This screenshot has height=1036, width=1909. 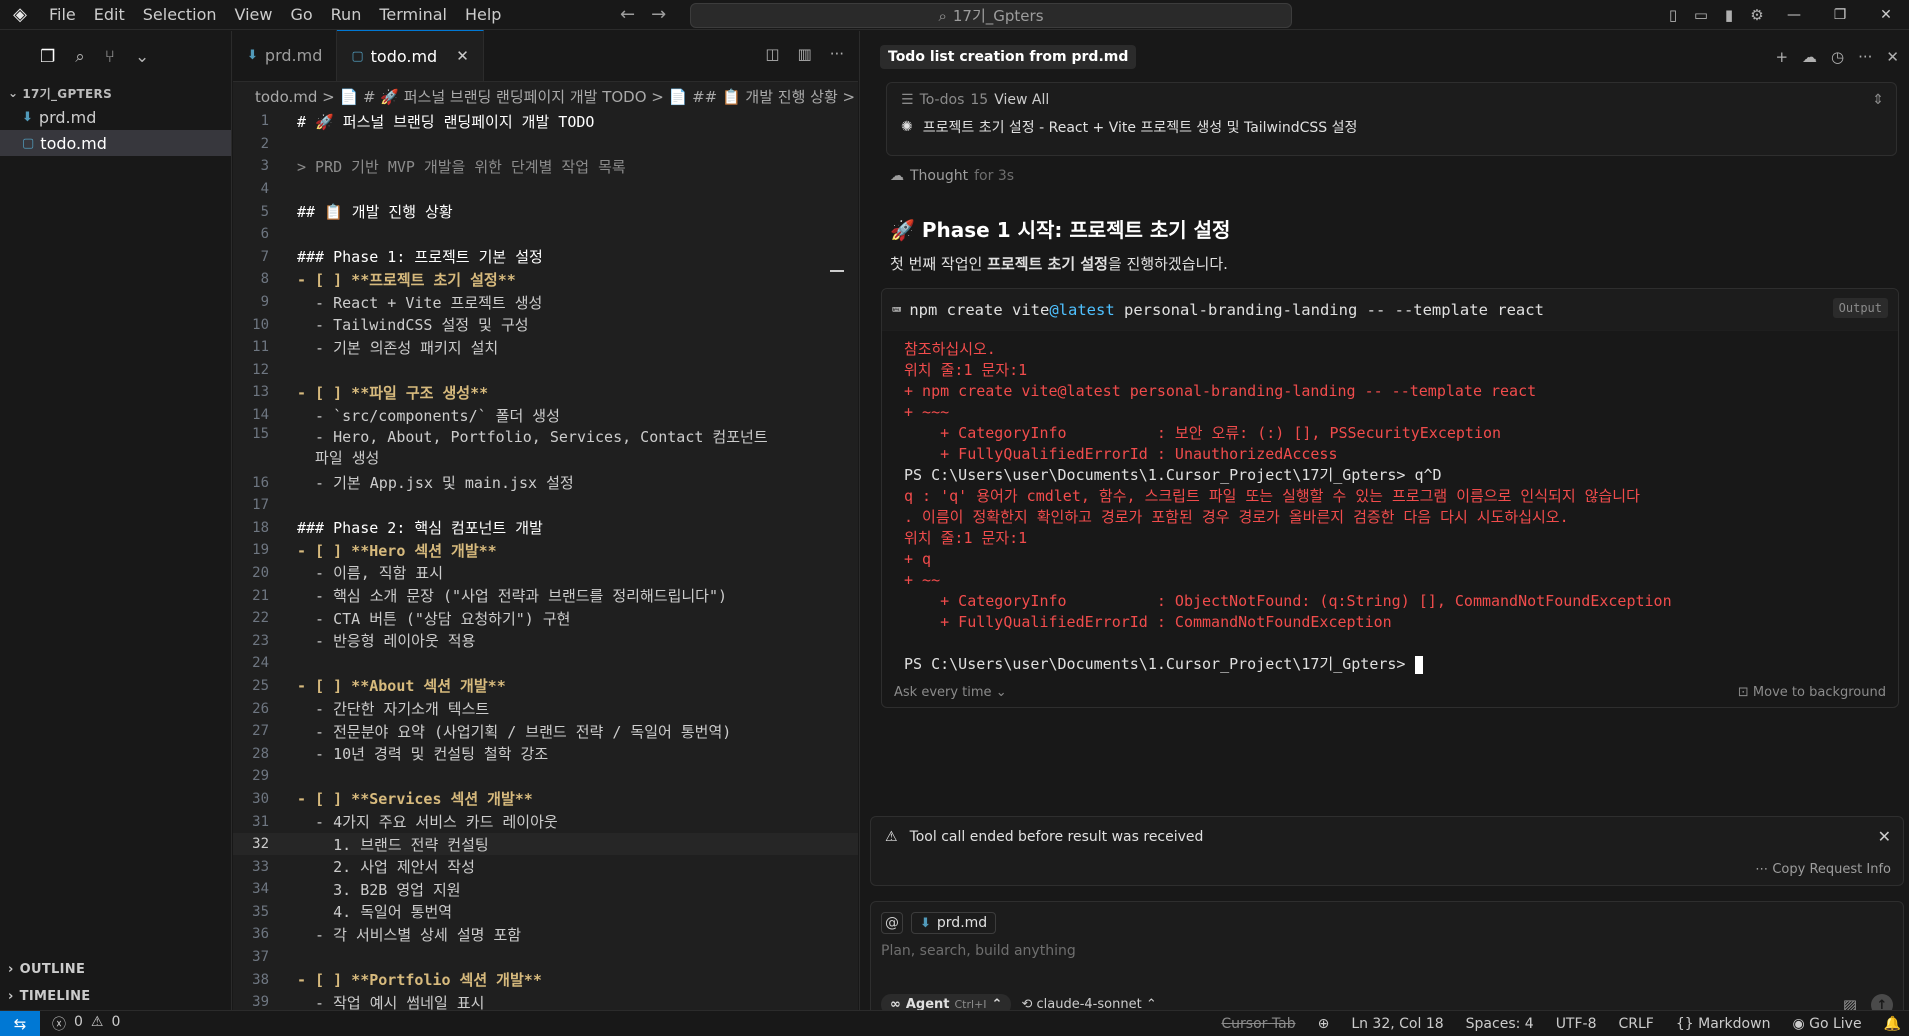 What do you see at coordinates (1781, 57) in the screenshot?
I see `new-chat-icon: +` at bounding box center [1781, 57].